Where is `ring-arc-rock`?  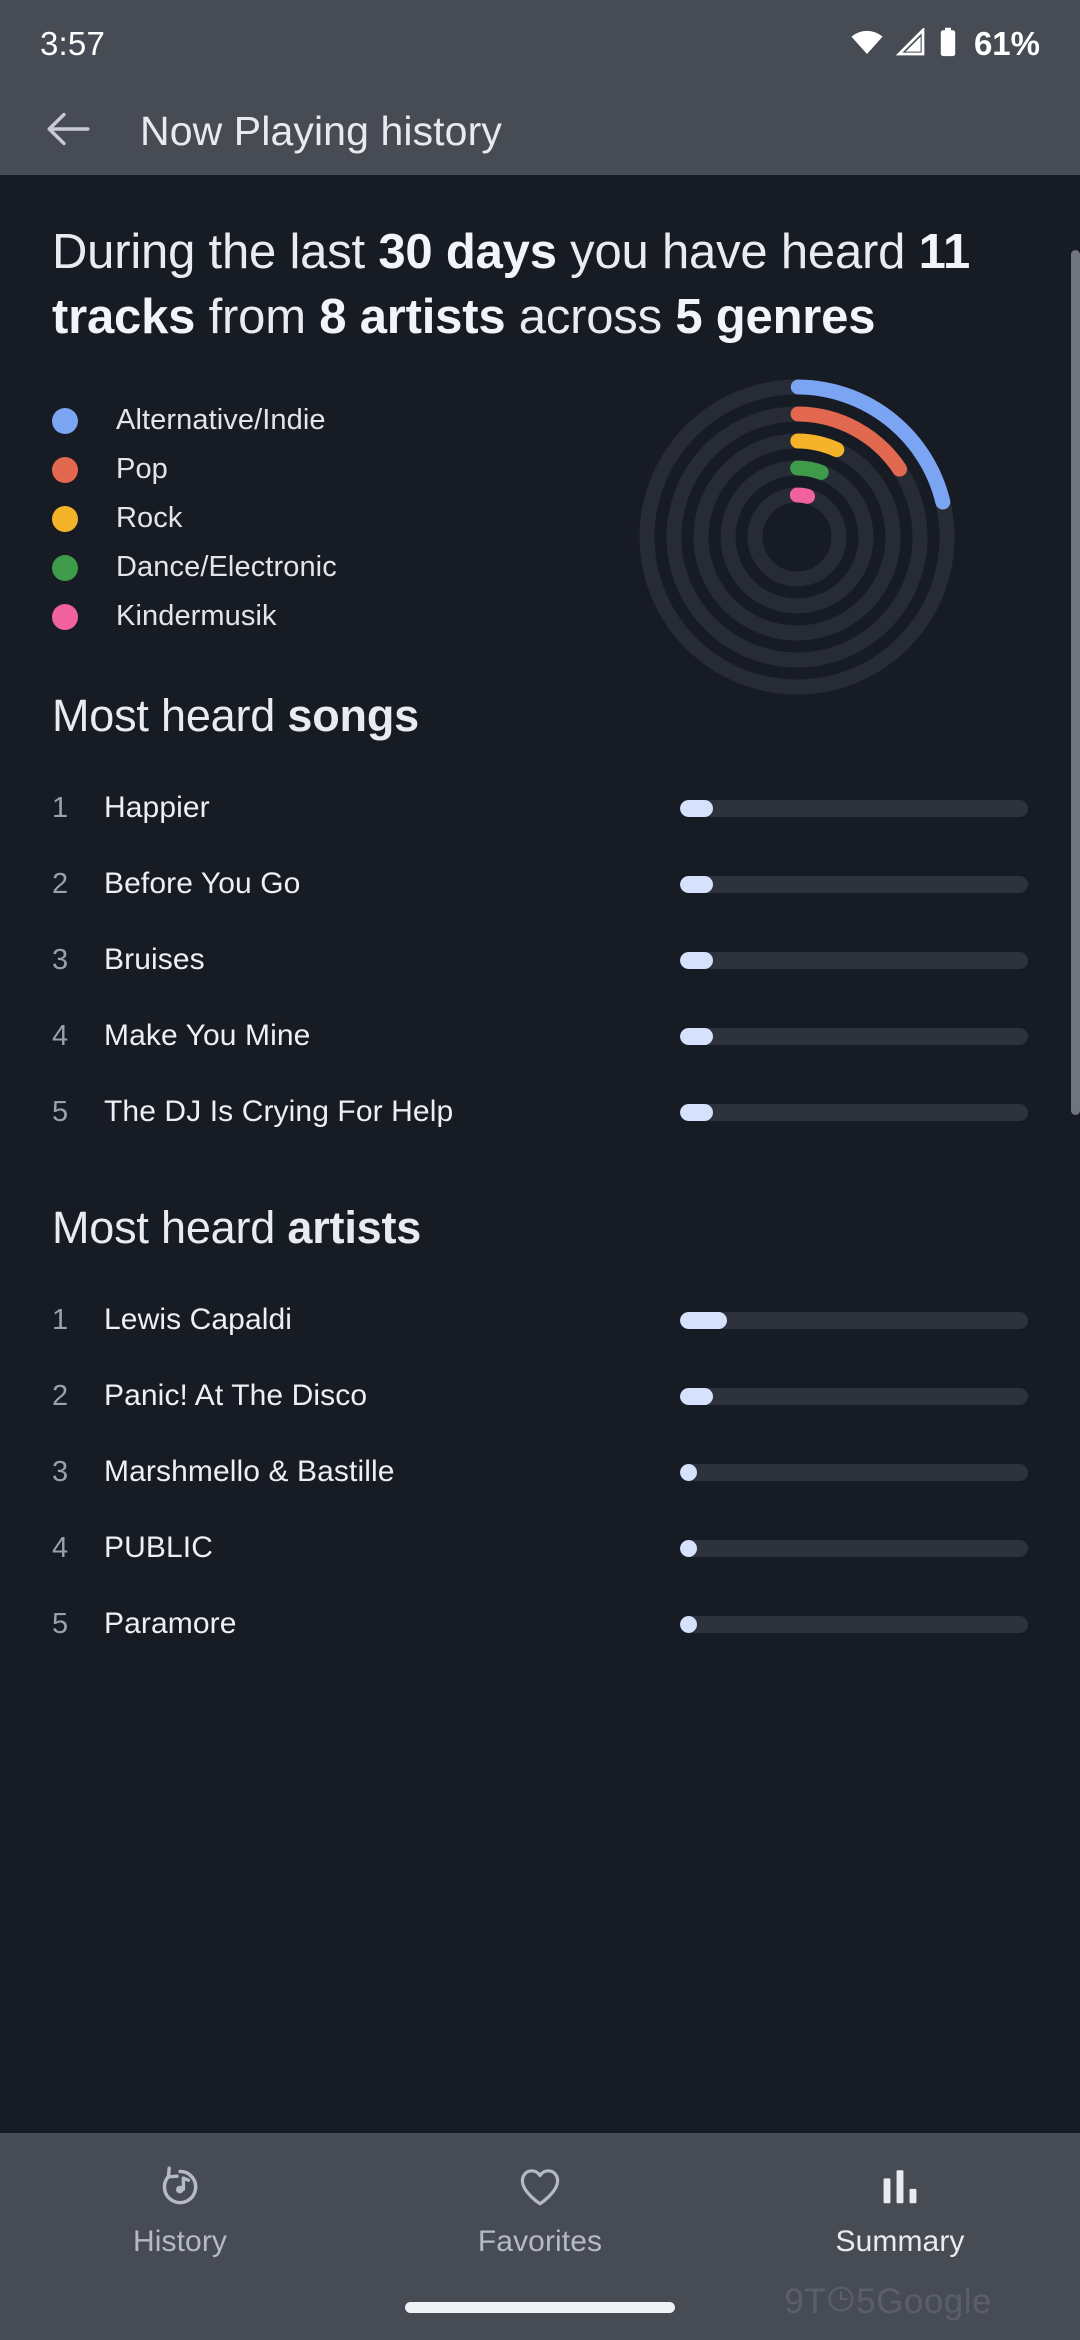
ring-arc-rock is located at coordinates (817, 445).